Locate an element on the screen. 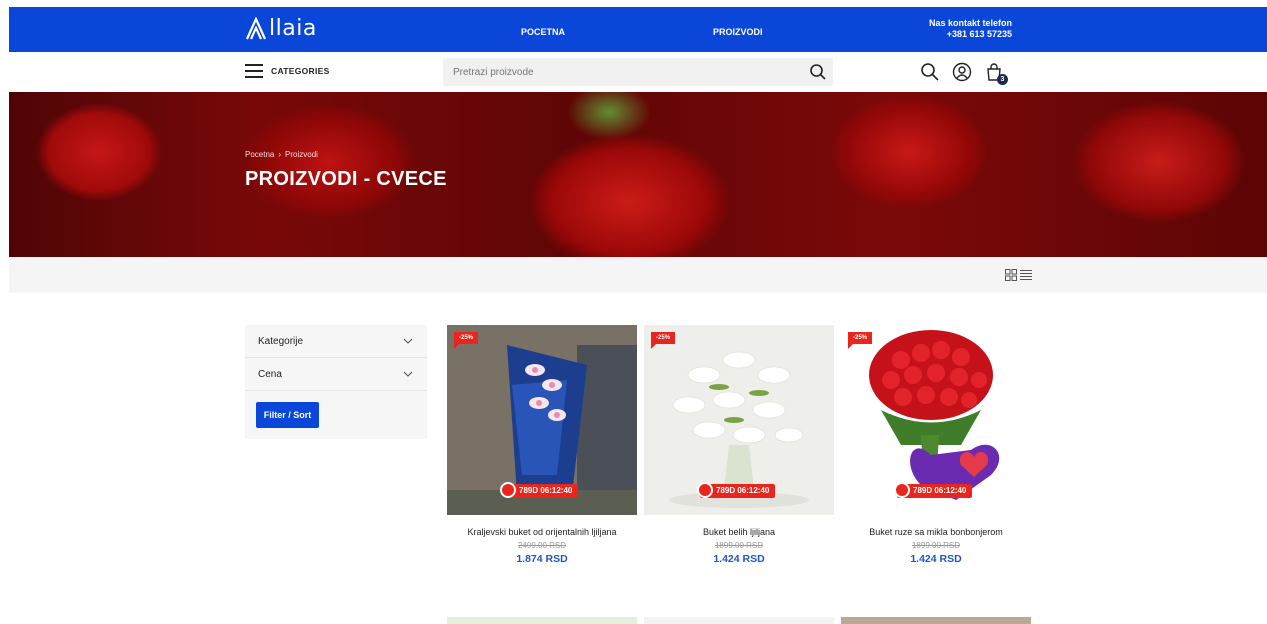 This screenshot has height=624, width=1267. filter-label: Cena is located at coordinates (270, 374).